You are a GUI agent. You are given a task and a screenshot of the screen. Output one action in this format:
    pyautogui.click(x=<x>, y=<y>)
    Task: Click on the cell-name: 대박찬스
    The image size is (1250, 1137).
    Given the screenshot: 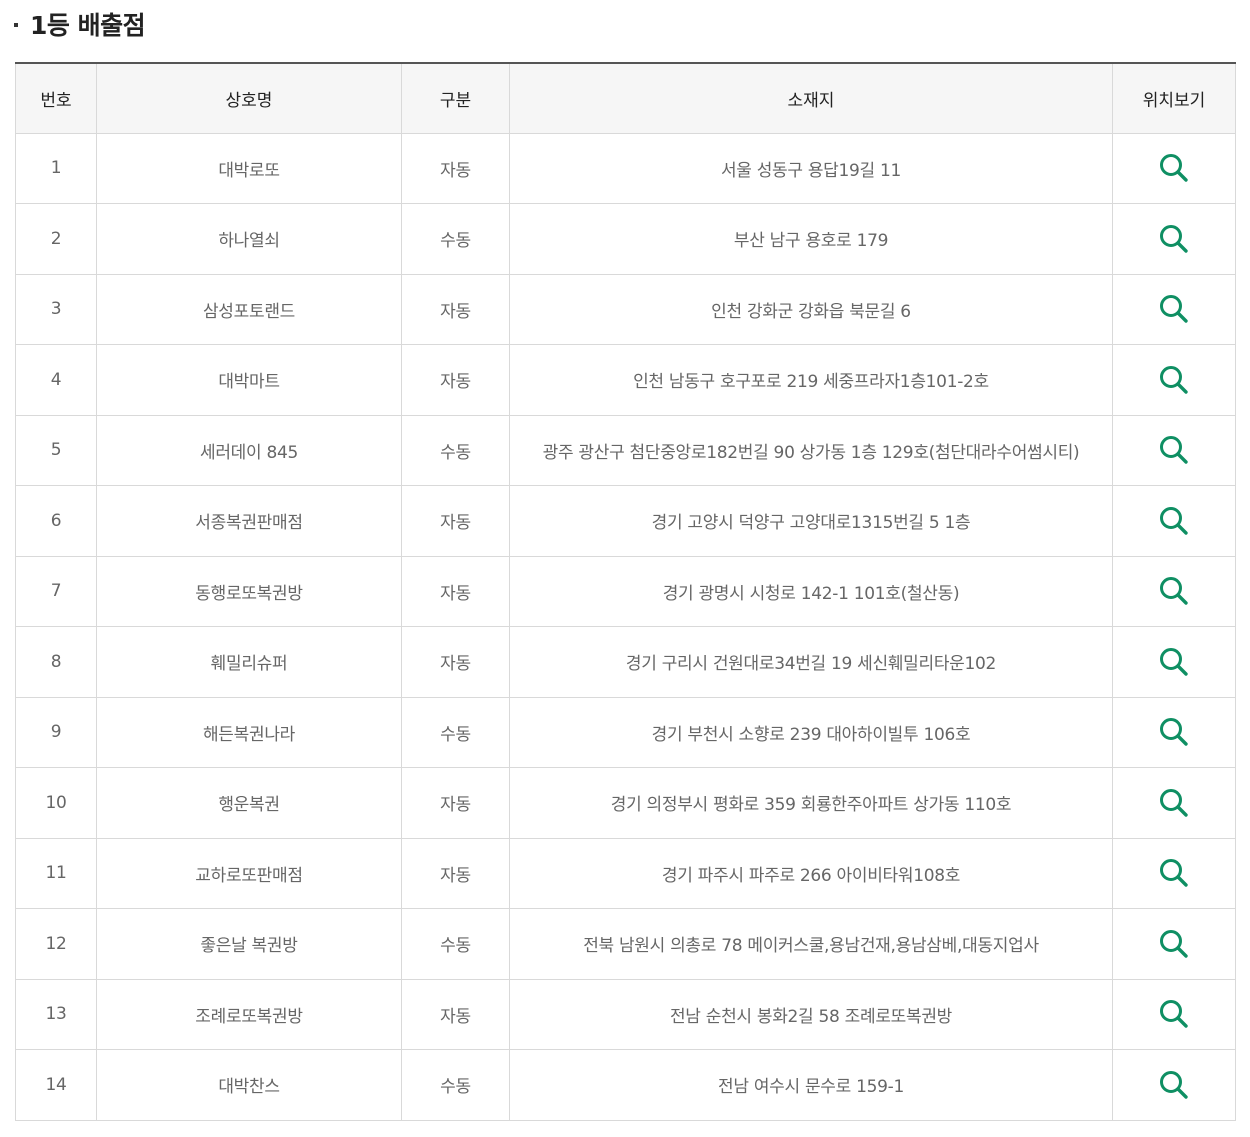 What is the action you would take?
    pyautogui.click(x=249, y=1085)
    